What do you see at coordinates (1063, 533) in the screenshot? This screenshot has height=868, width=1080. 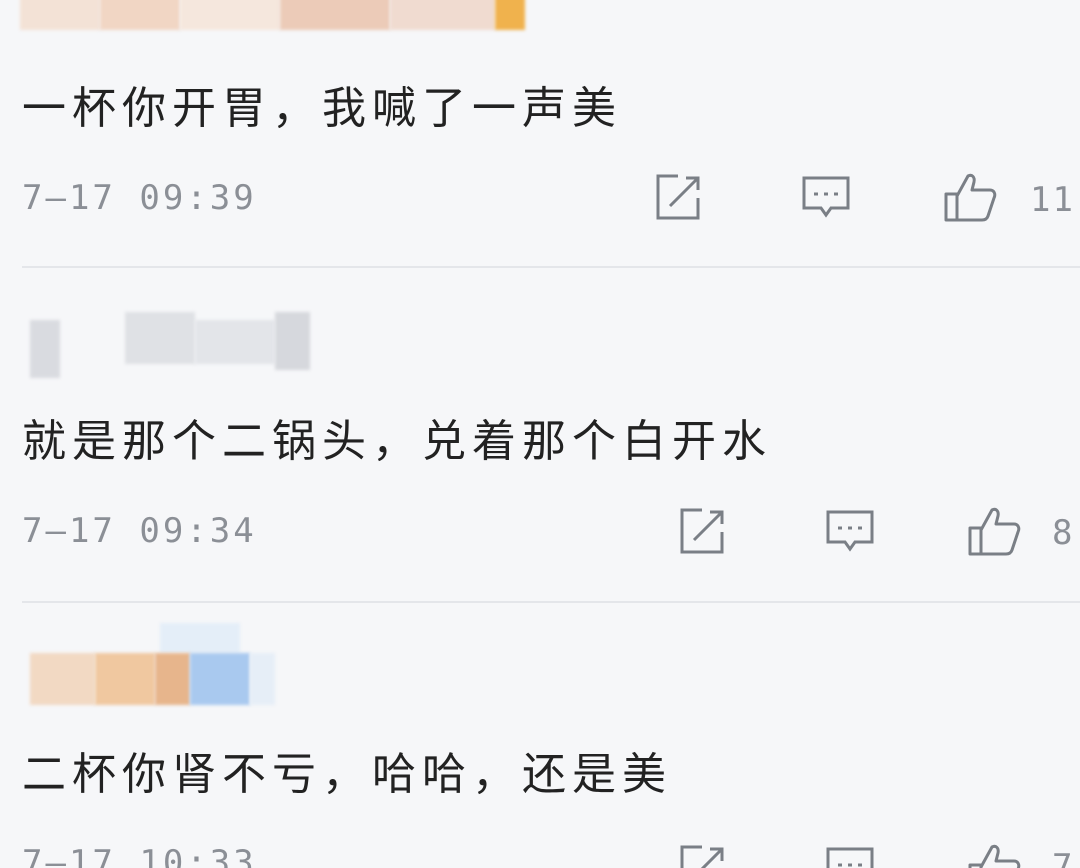 I see `like-count: 8` at bounding box center [1063, 533].